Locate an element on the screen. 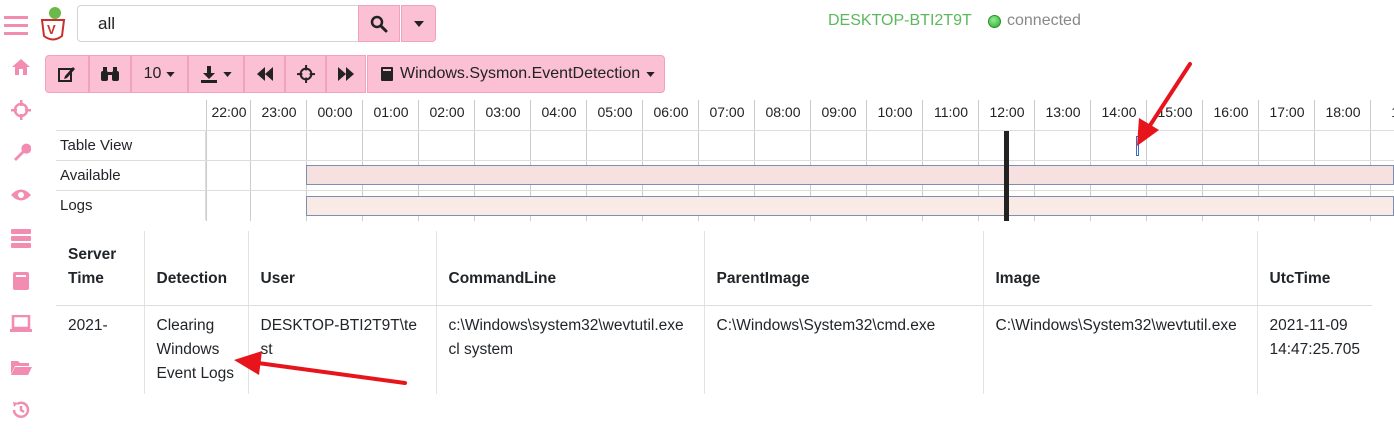 The width and height of the screenshot is (1394, 432). top-navbar: V all DESKTOP-BTI2T9T connected is located at coordinates (712, 24).